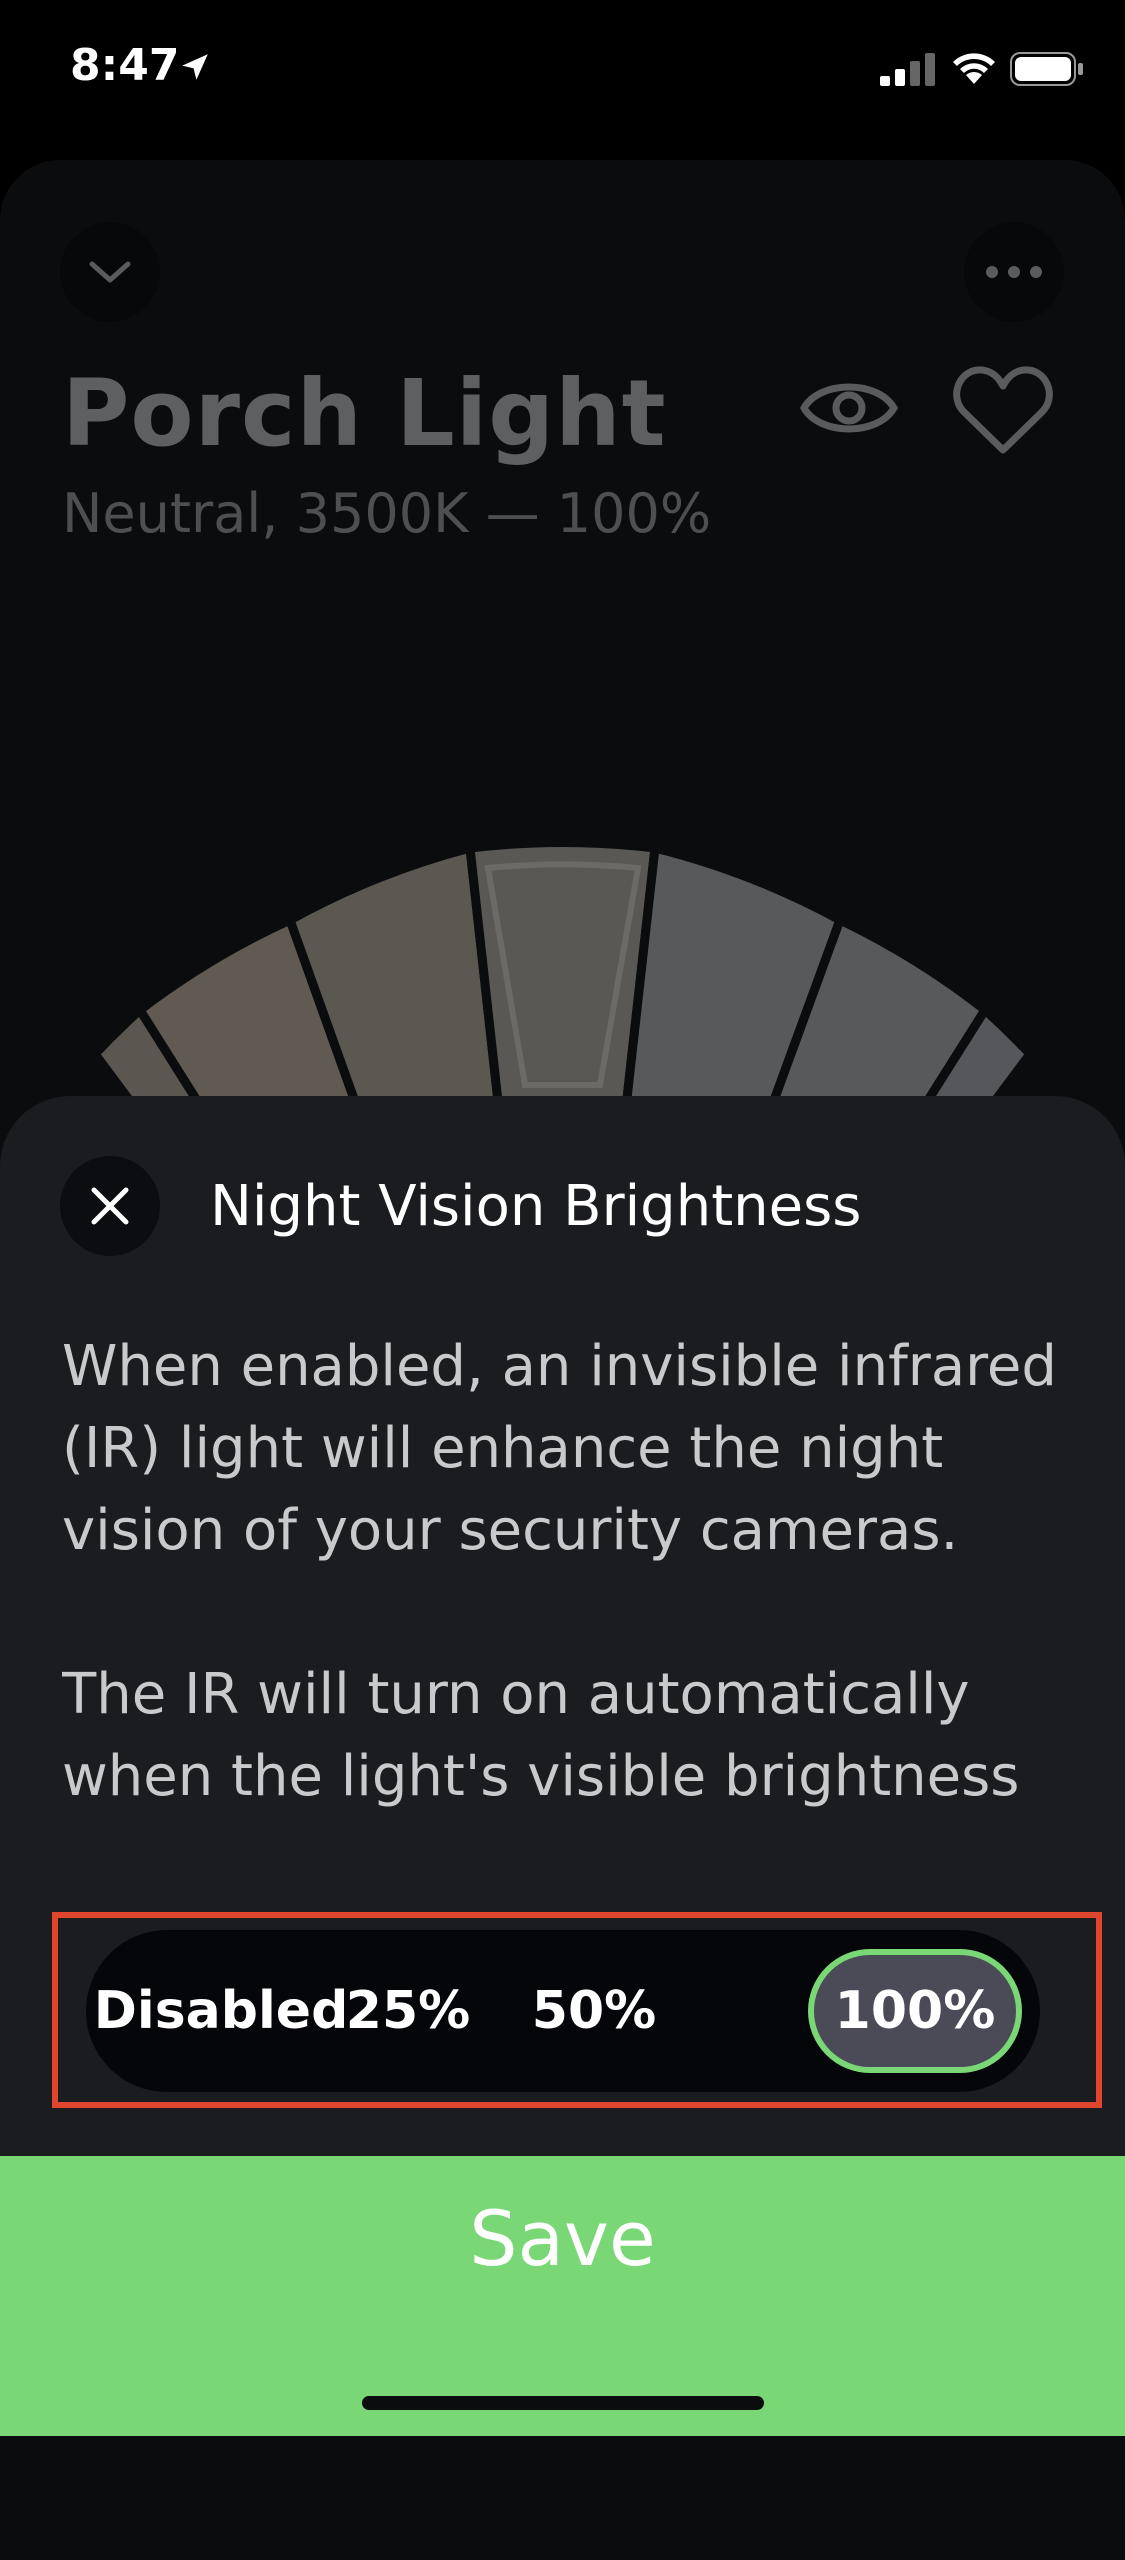 The image size is (1125, 2560). I want to click on option-100-selected: 100%, so click(915, 2011).